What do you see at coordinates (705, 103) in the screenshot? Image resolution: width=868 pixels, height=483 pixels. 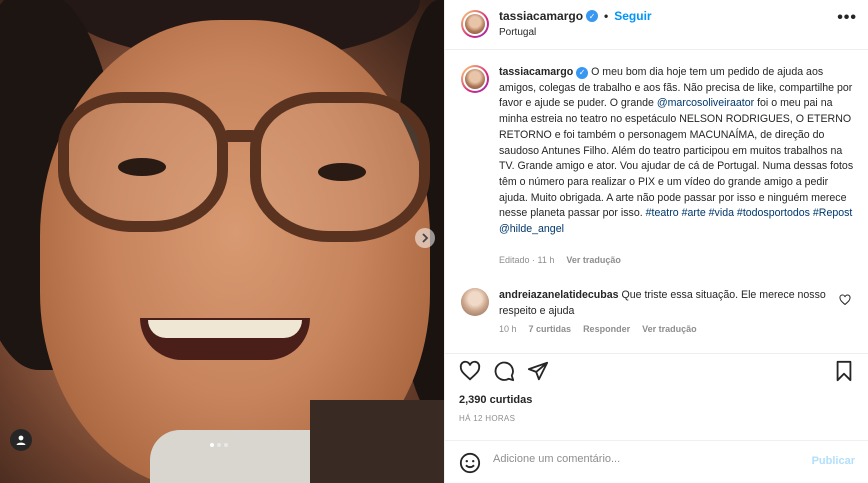 I see `mention-link: @marcosoliveiraator` at bounding box center [705, 103].